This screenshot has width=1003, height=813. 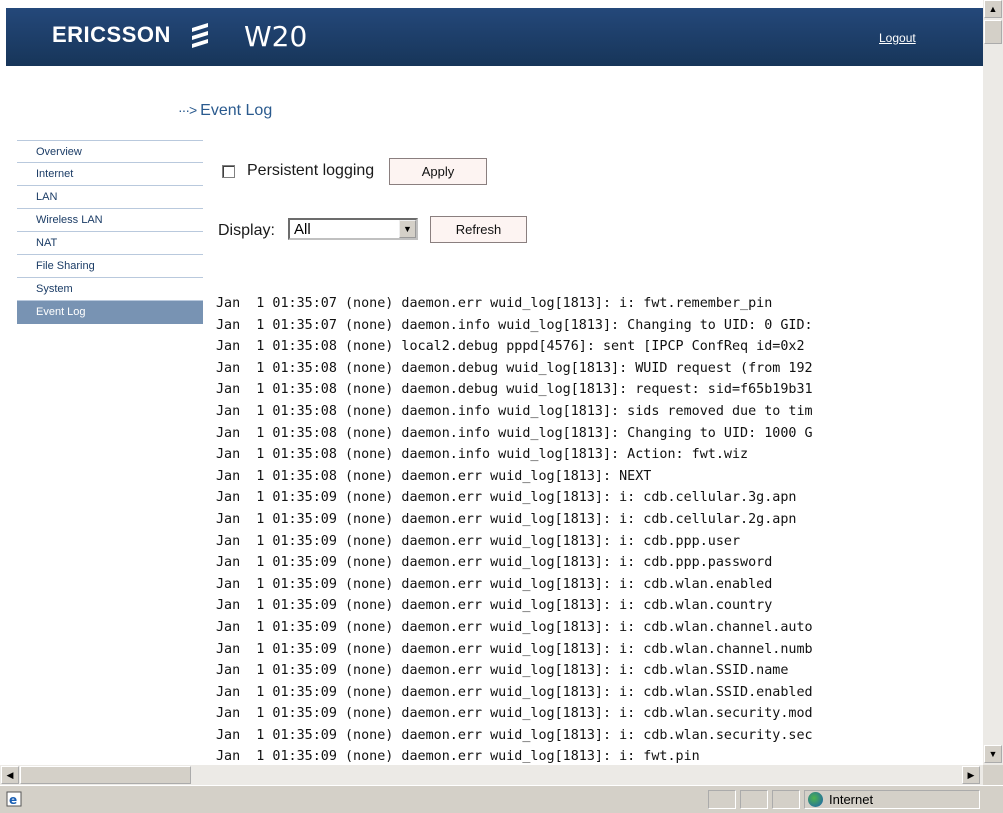 I want to click on persistent-logging-label: Persistent logging, so click(x=311, y=170).